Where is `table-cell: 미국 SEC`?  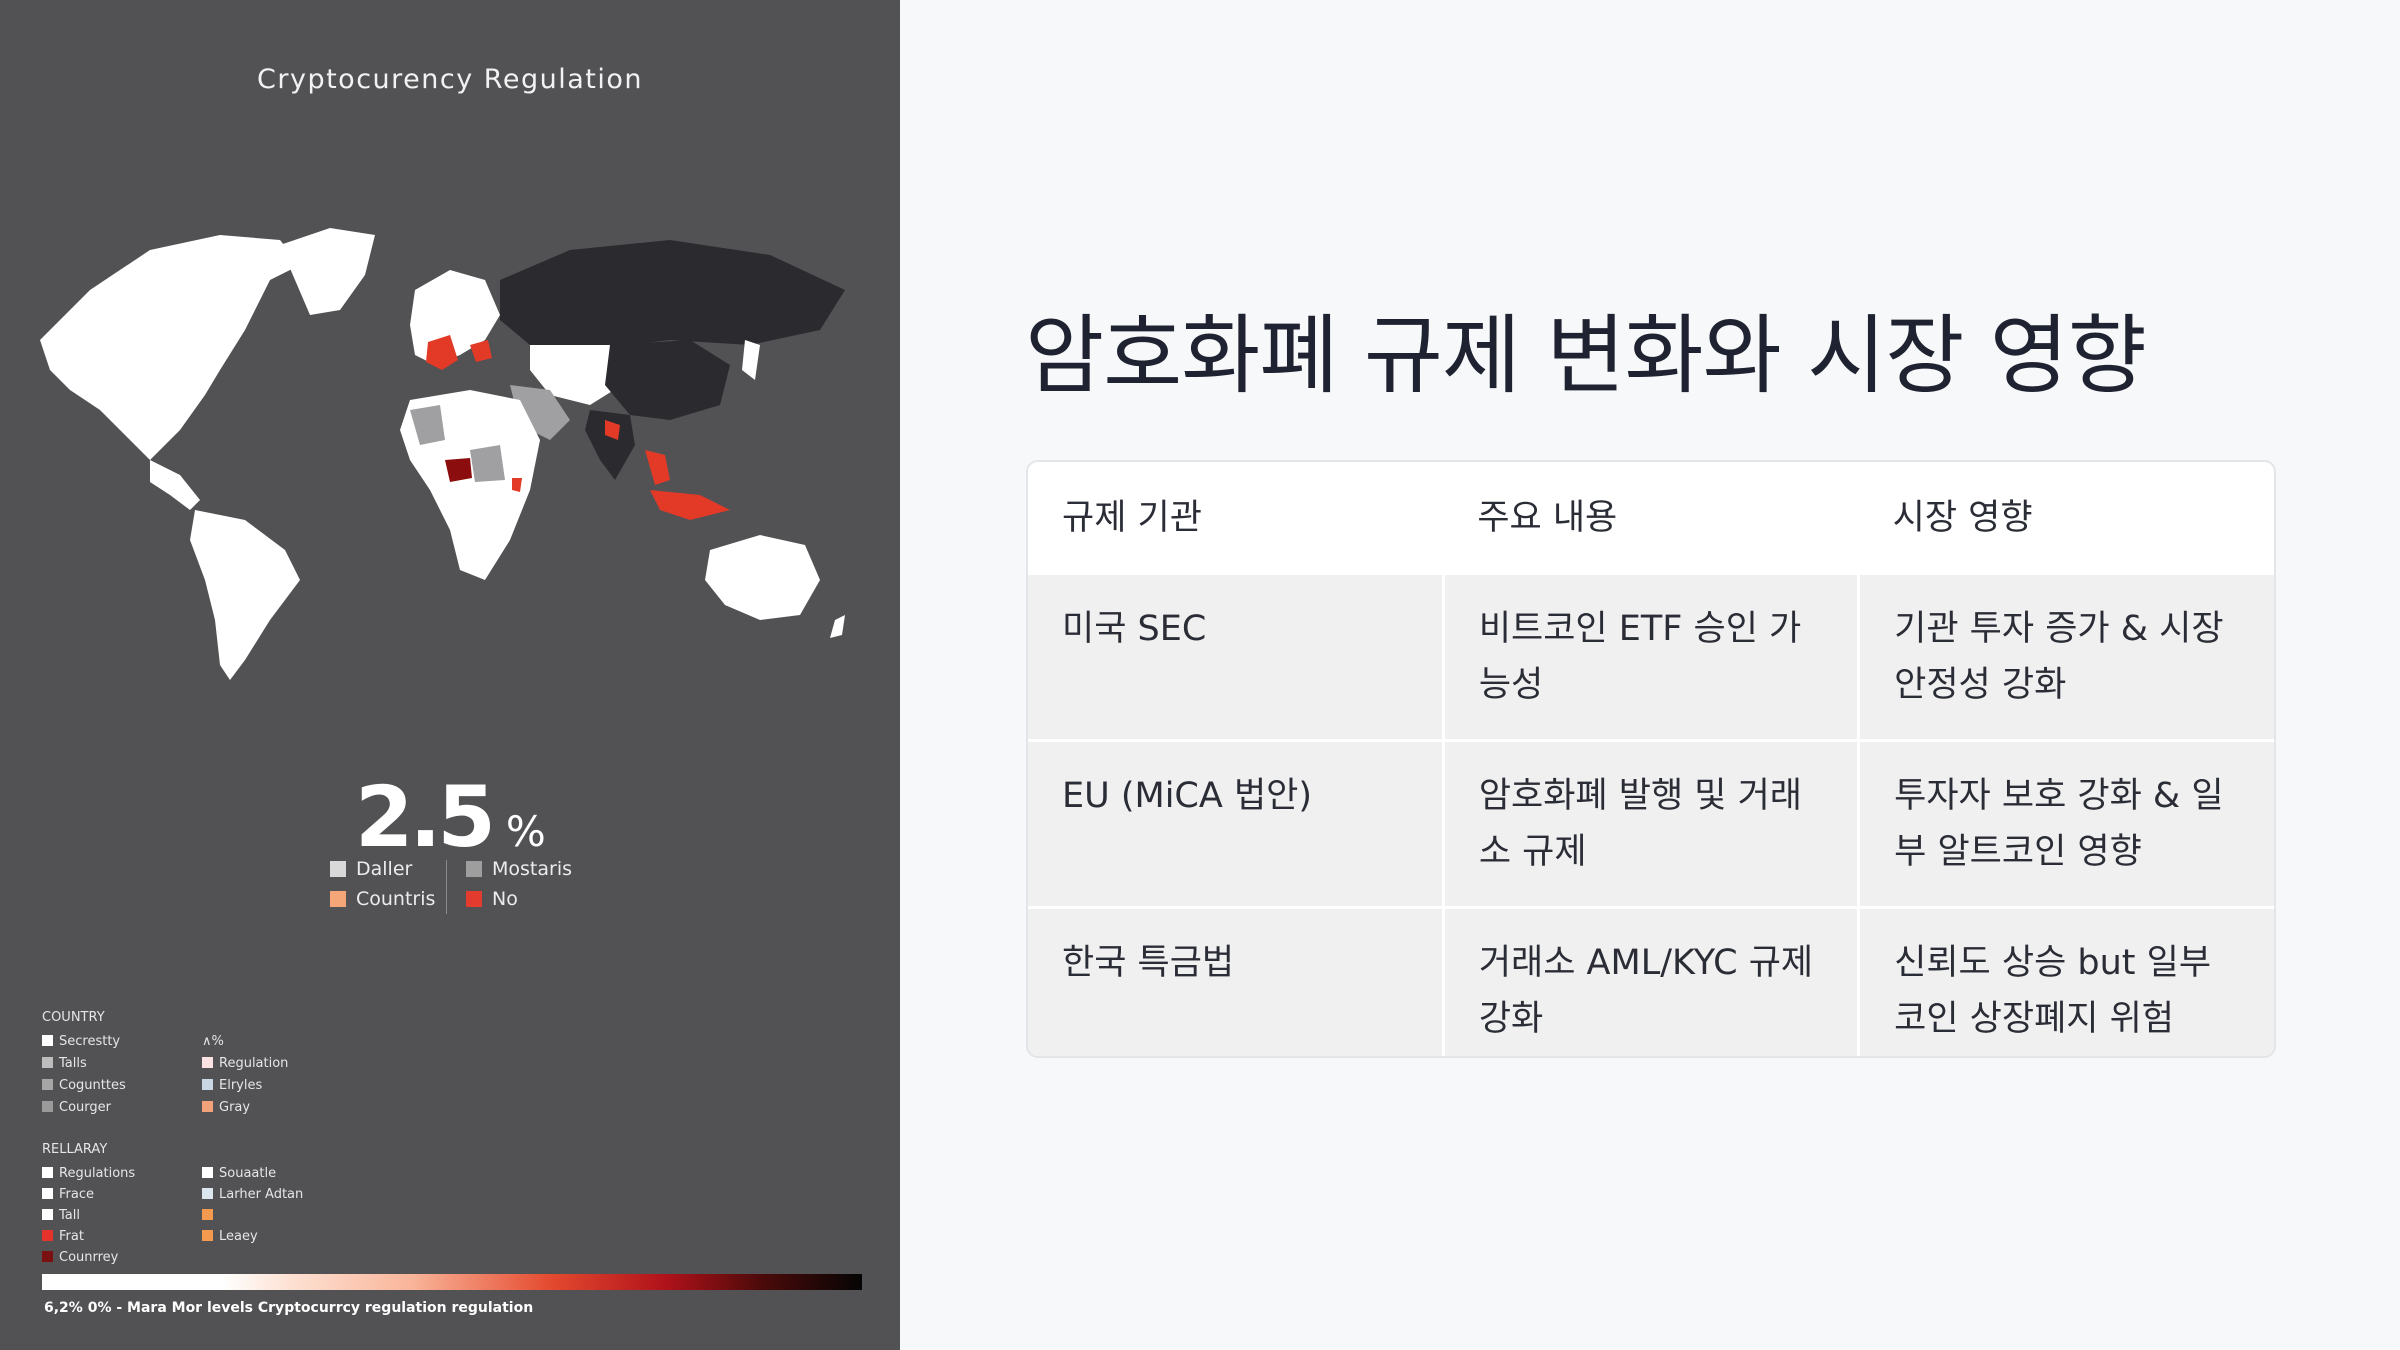 table-cell: 미국 SEC is located at coordinates (1236, 656).